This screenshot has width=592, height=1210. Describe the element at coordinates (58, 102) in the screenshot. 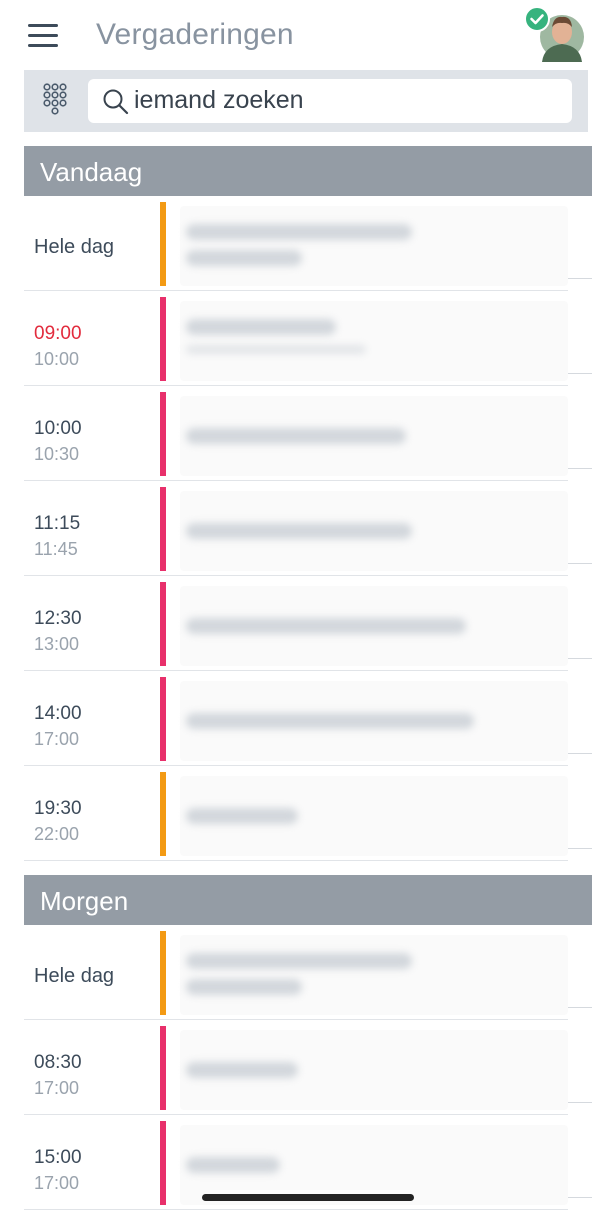

I see `dialpad-icon` at that location.